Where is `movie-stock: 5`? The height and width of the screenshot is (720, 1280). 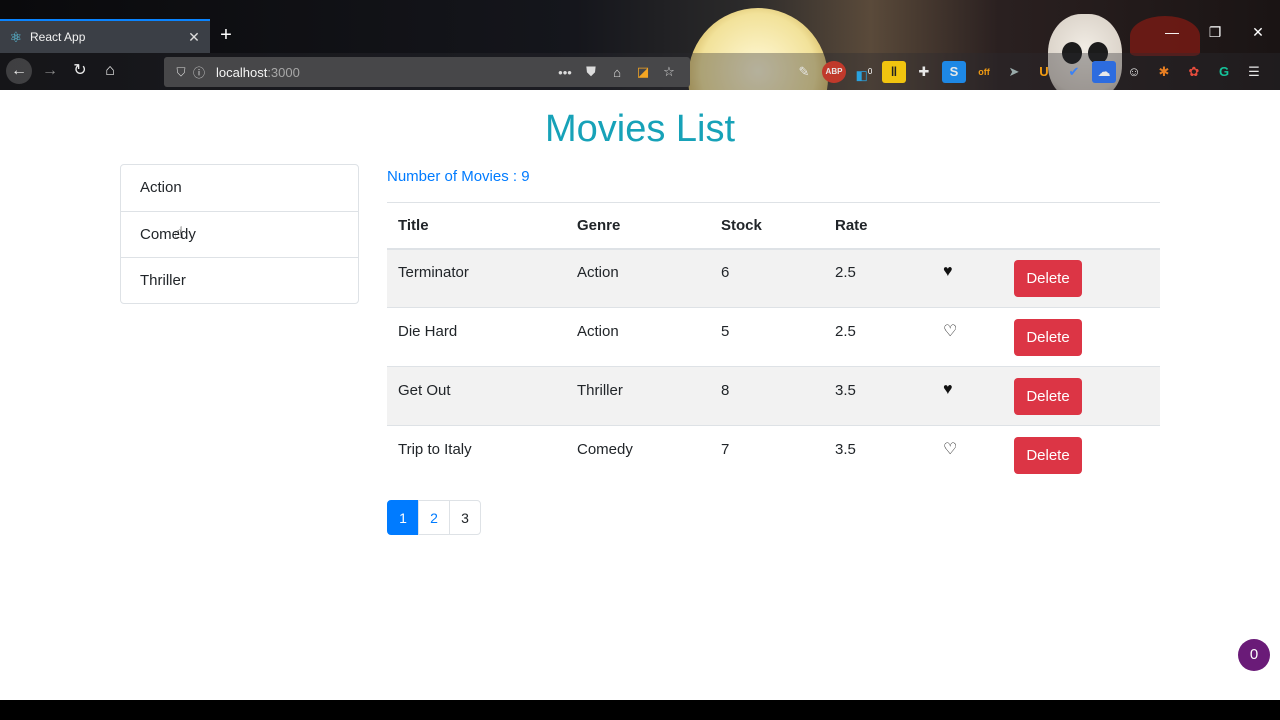
movie-stock: 5 is located at coordinates (767, 337).